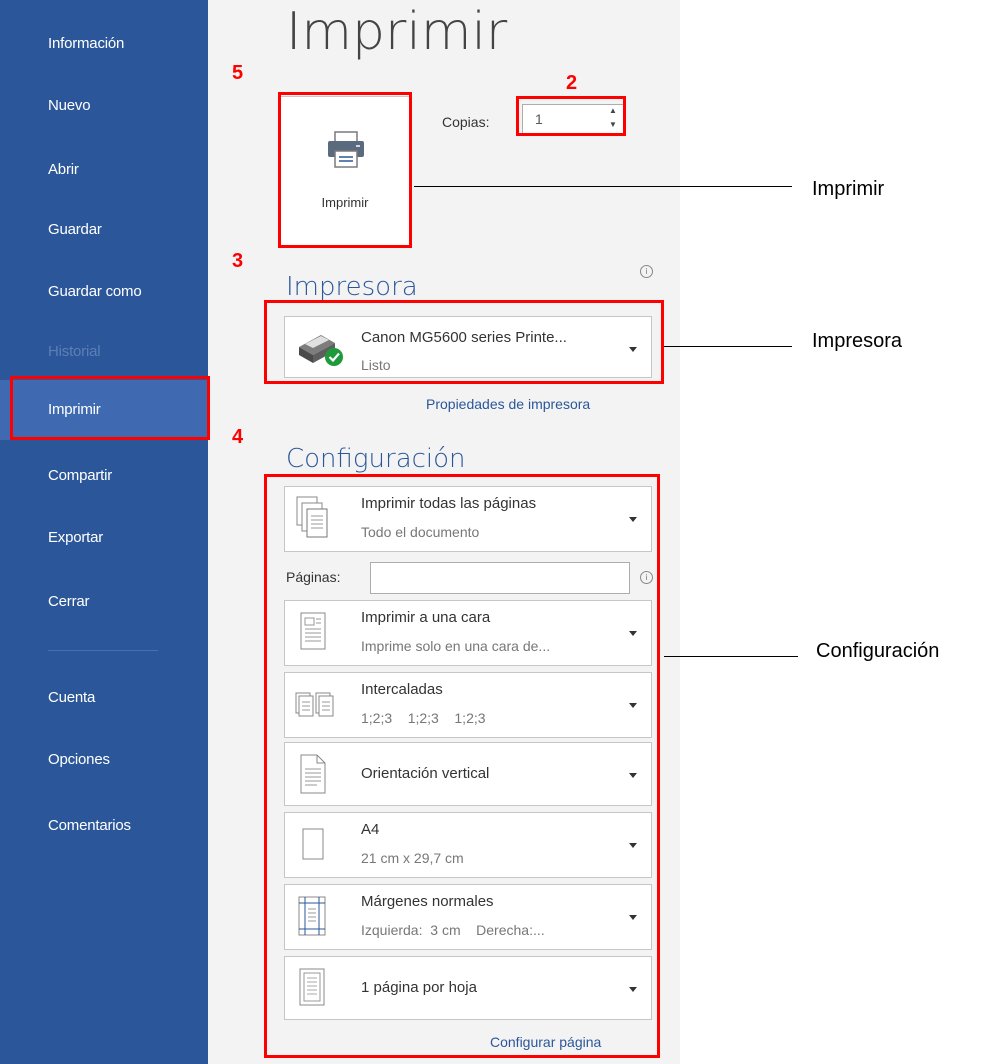  What do you see at coordinates (848, 189) in the screenshot?
I see `callout-label: Imprimir` at bounding box center [848, 189].